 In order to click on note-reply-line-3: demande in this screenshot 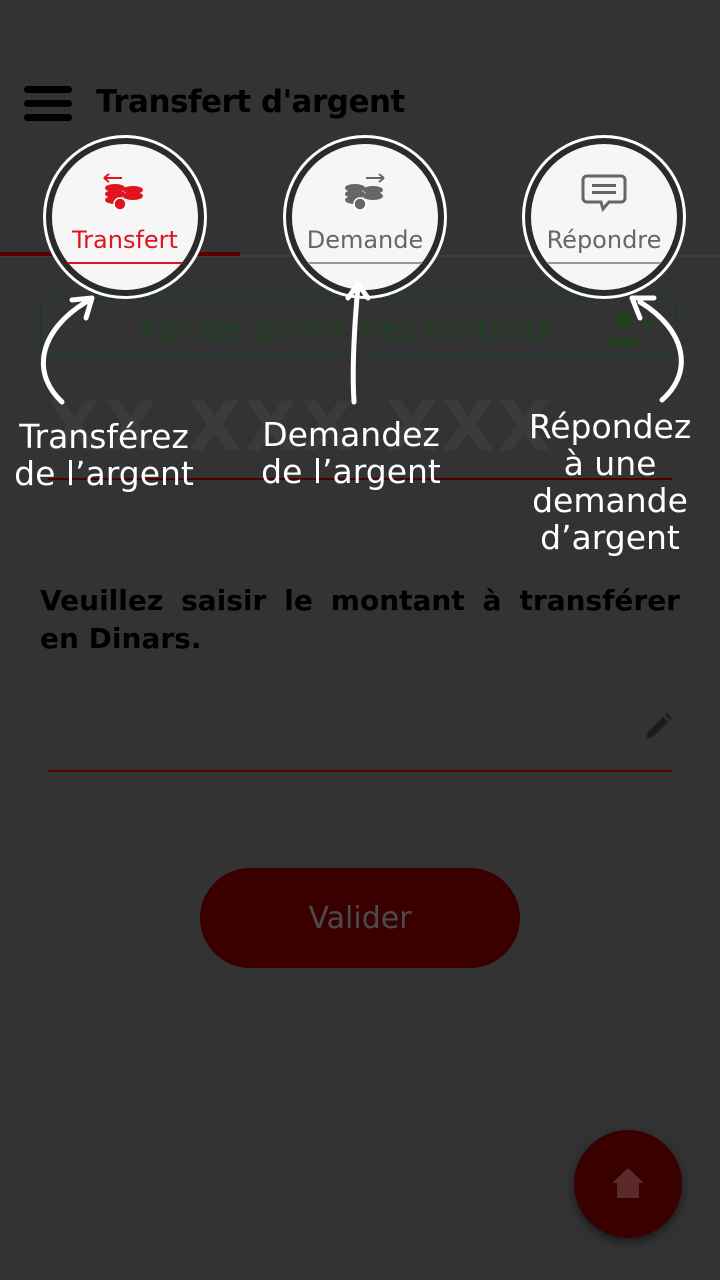, I will do `click(610, 500)`.